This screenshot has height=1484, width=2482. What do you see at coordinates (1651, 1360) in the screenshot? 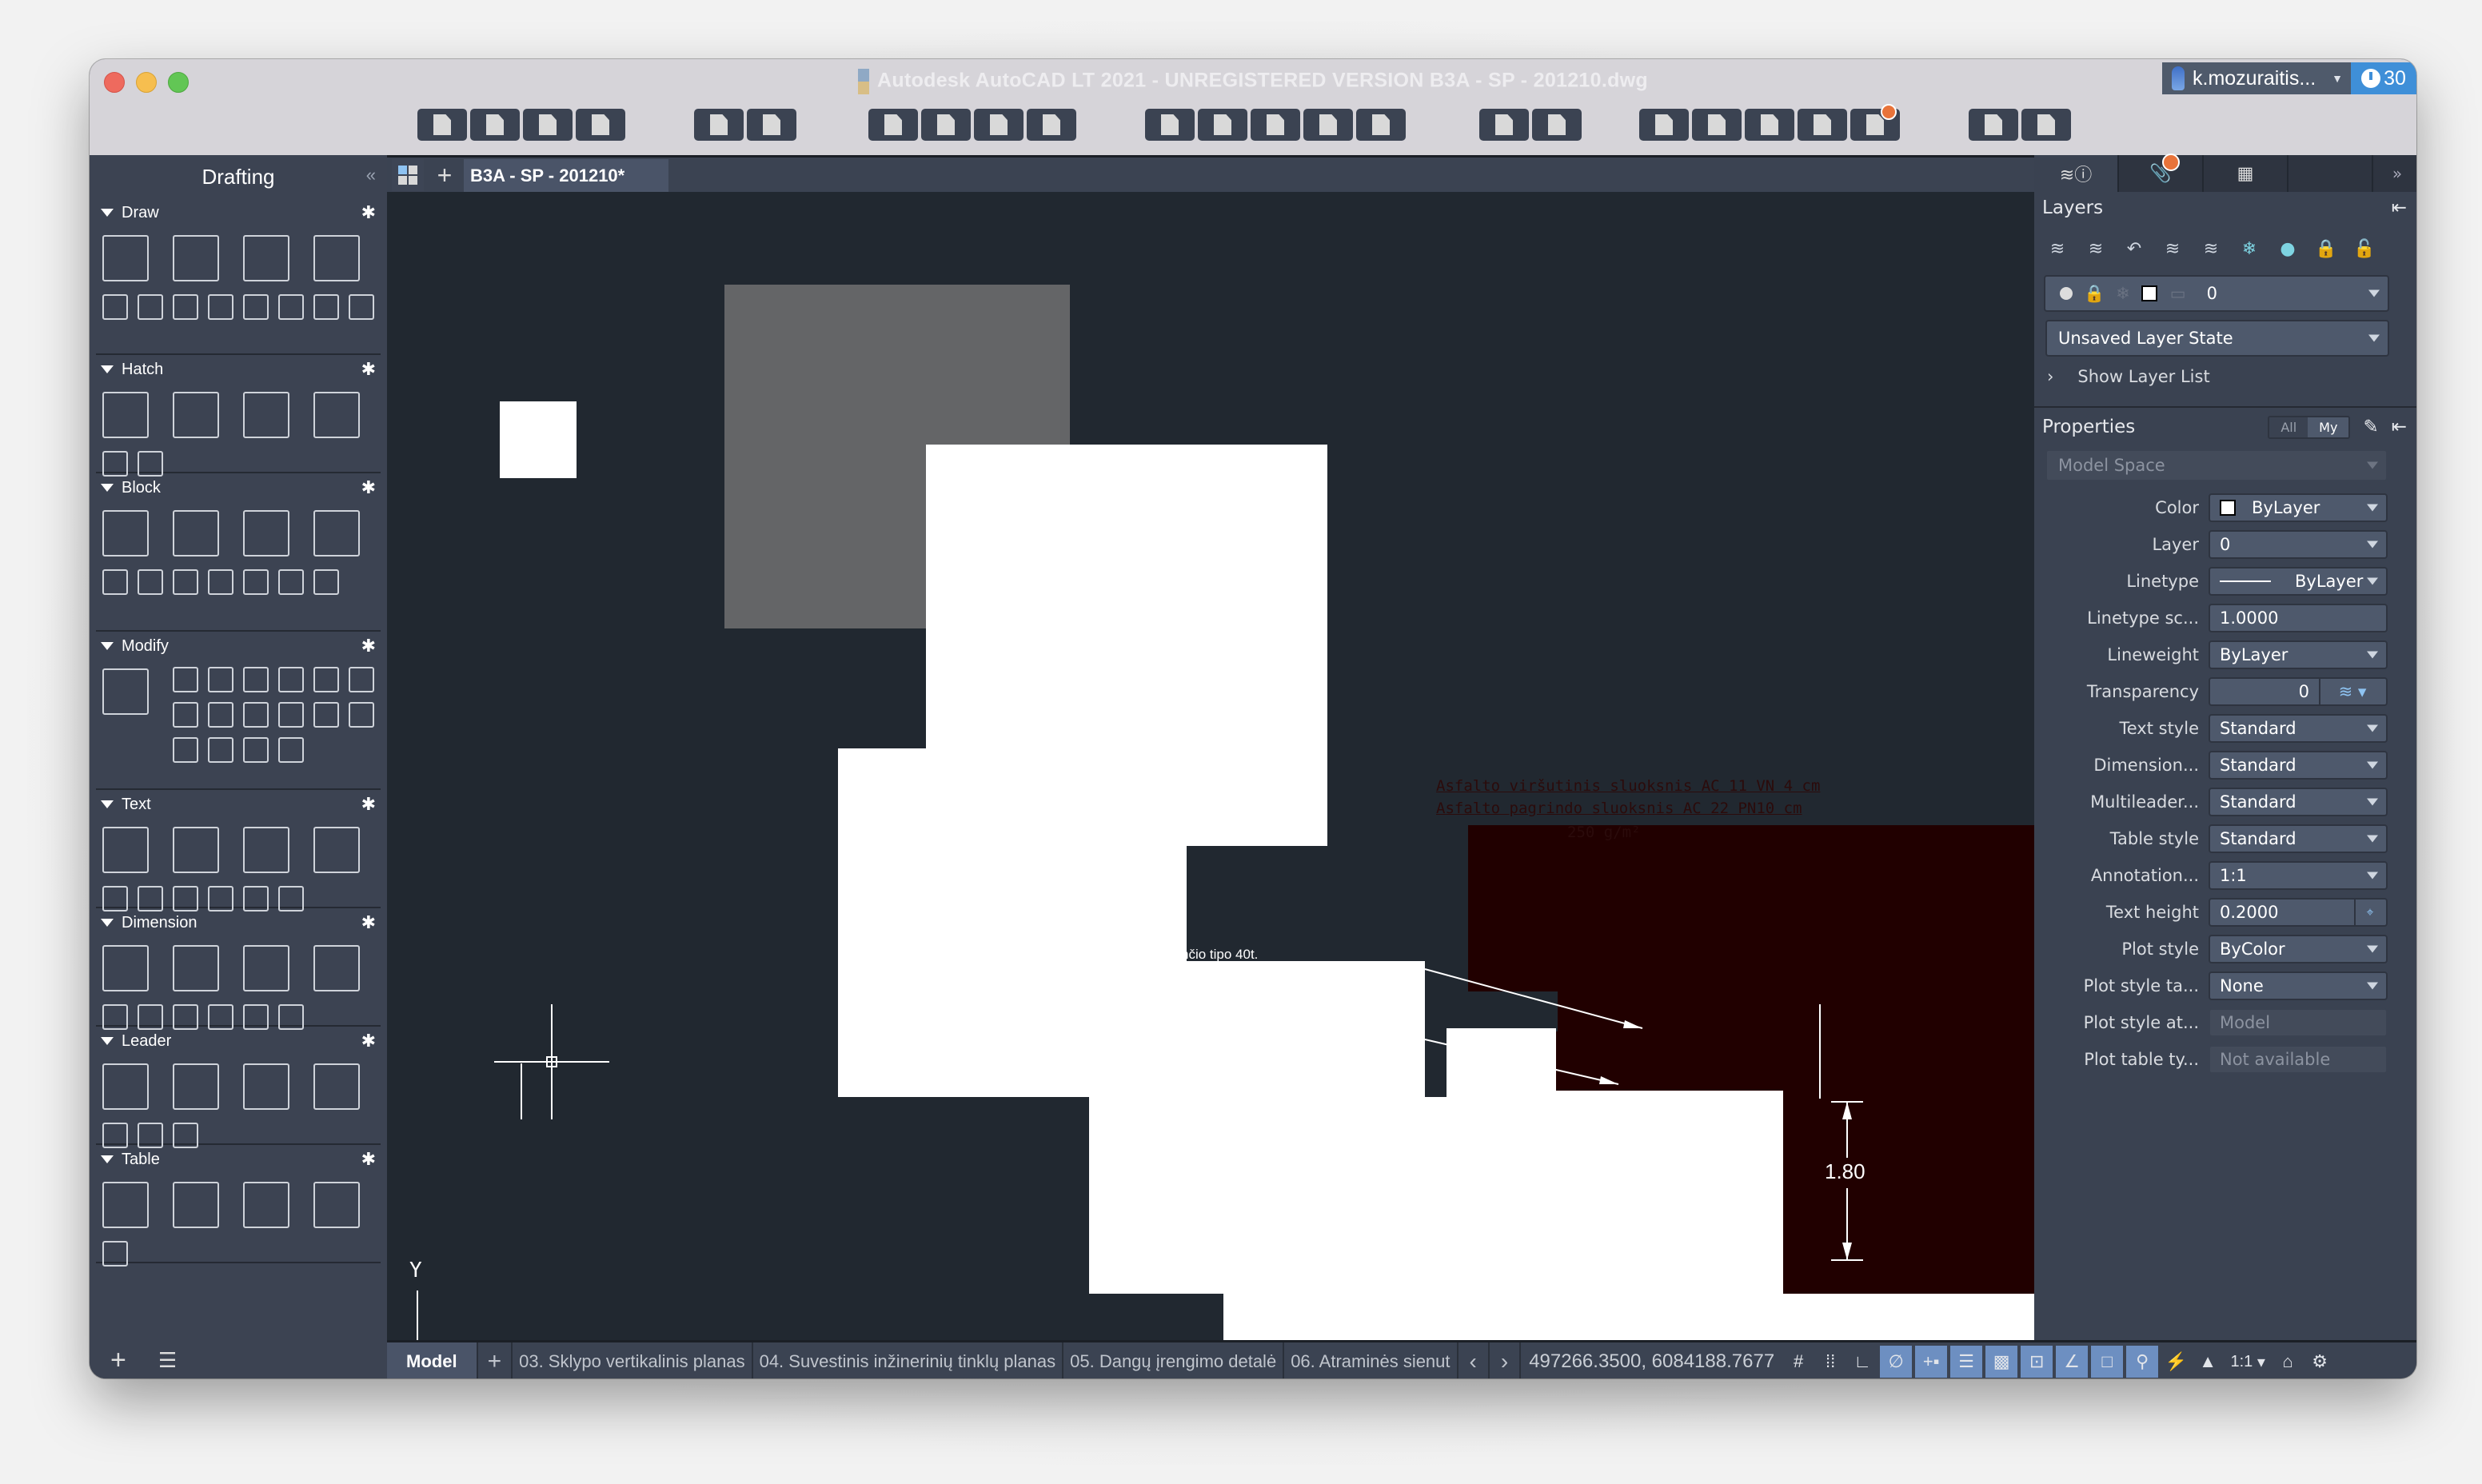
I see `coordinates-readout: 497266.3500, 6084188.7677` at bounding box center [1651, 1360].